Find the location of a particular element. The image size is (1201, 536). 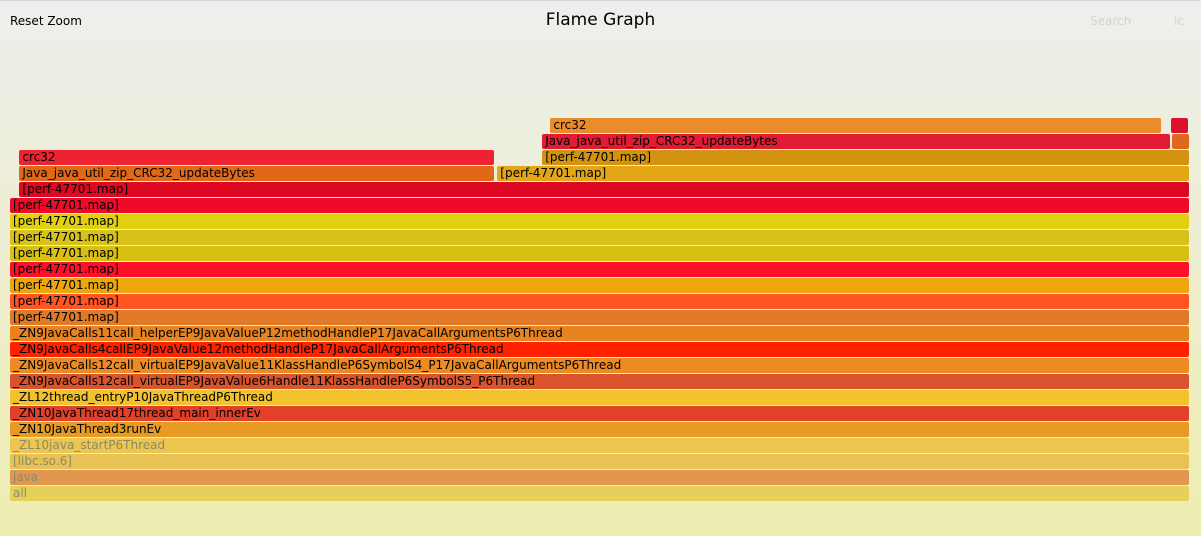

flame-frame-label: _ZL10java_startP6Thread is located at coordinates (89, 445).